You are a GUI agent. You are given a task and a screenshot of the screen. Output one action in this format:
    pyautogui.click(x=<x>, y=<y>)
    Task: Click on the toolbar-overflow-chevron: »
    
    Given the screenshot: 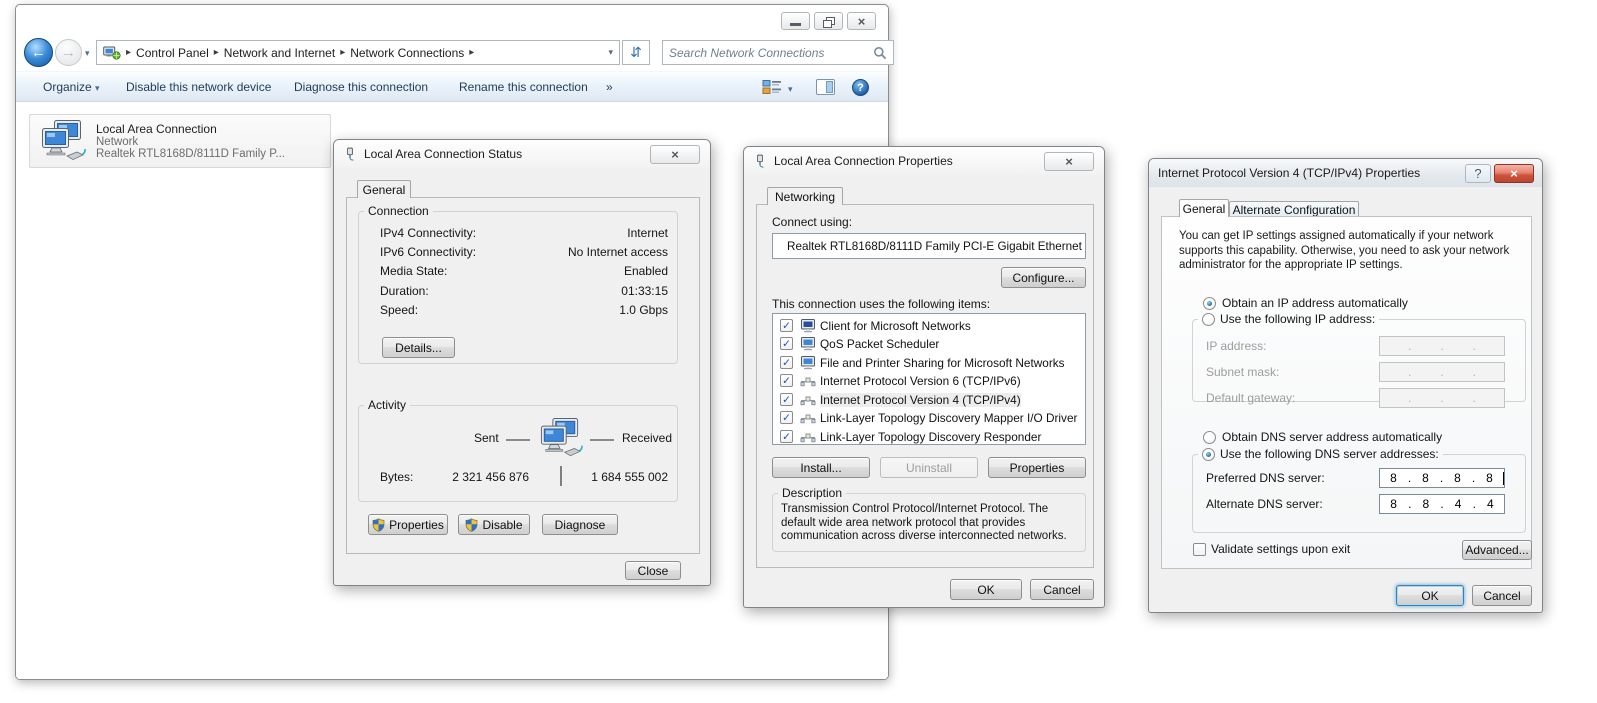 What is the action you would take?
    pyautogui.click(x=609, y=87)
    